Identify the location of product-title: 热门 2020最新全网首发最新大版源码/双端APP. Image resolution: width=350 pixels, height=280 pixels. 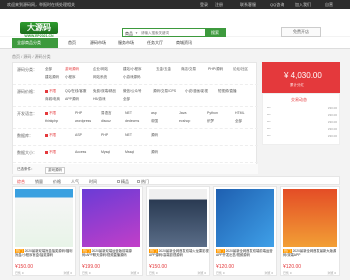
(311, 253).